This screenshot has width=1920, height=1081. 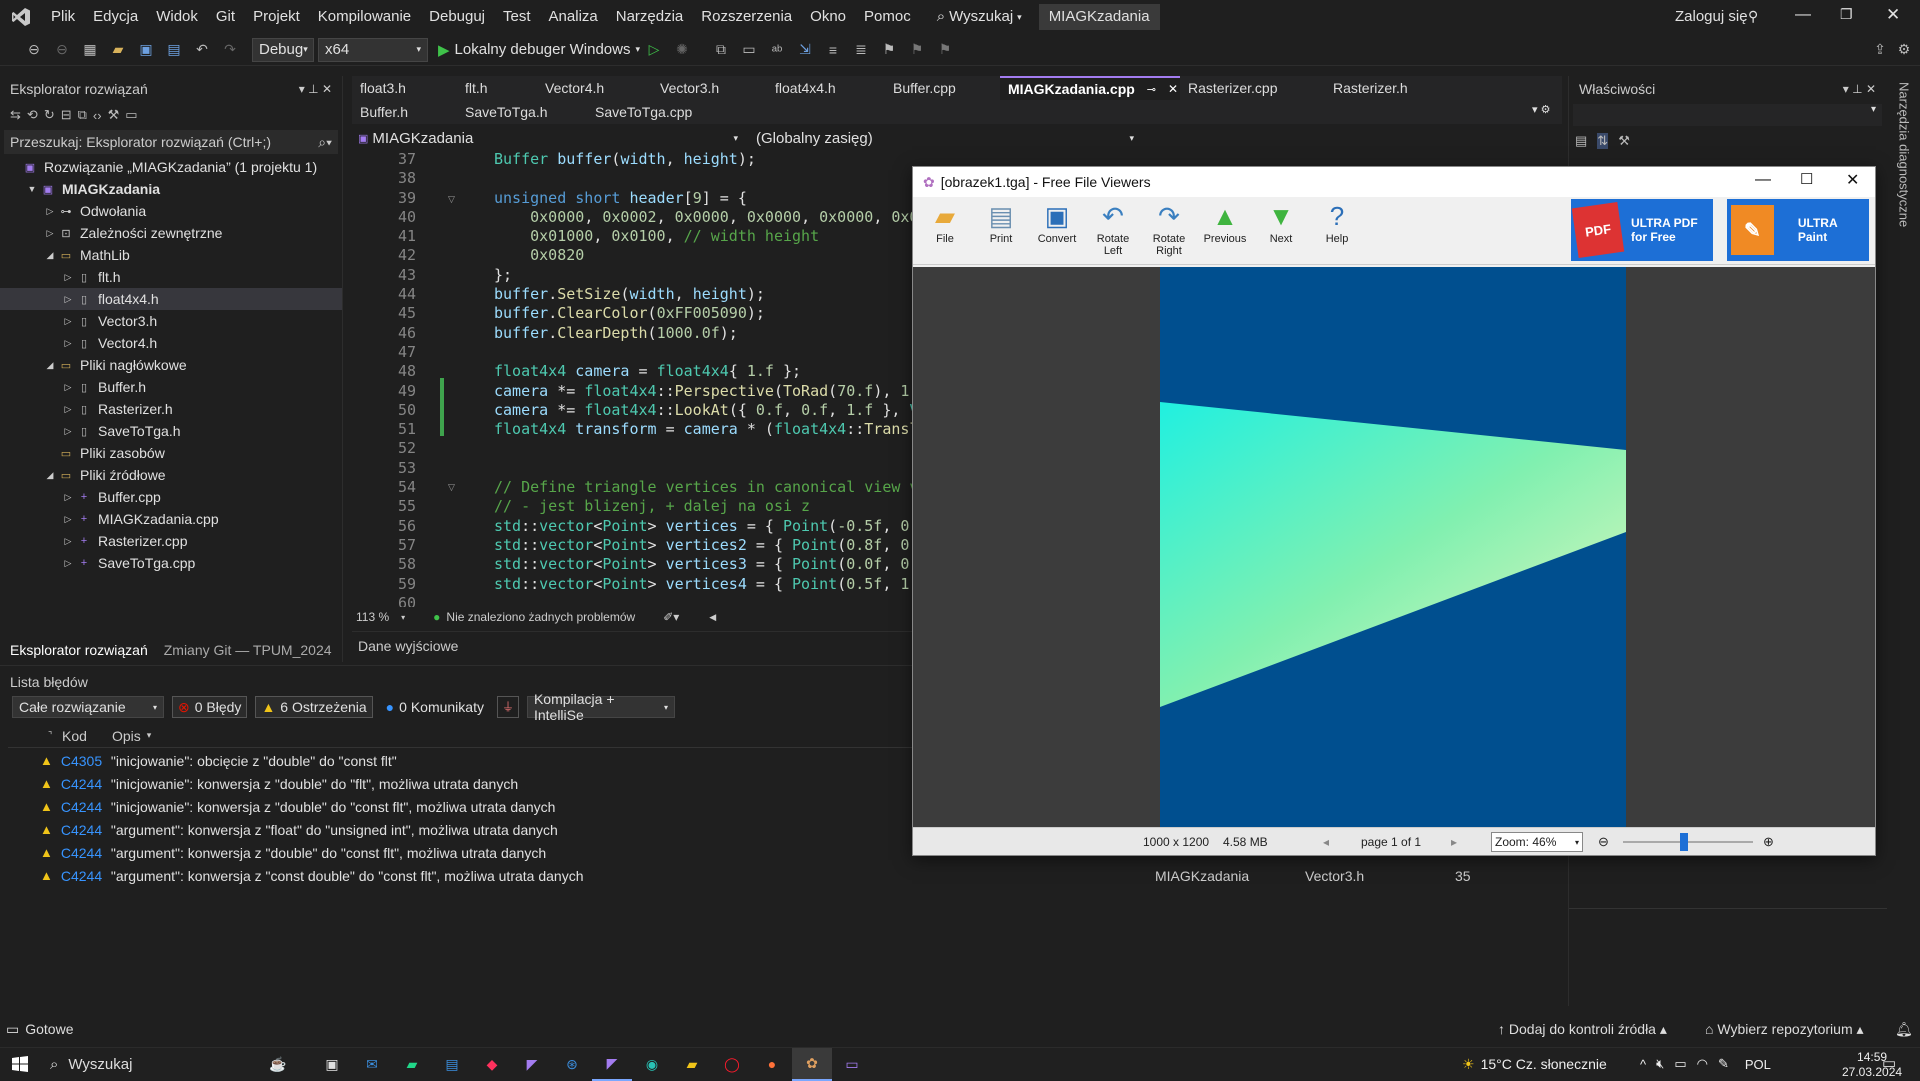 I want to click on error-code-link: C4305, so click(x=86, y=761).